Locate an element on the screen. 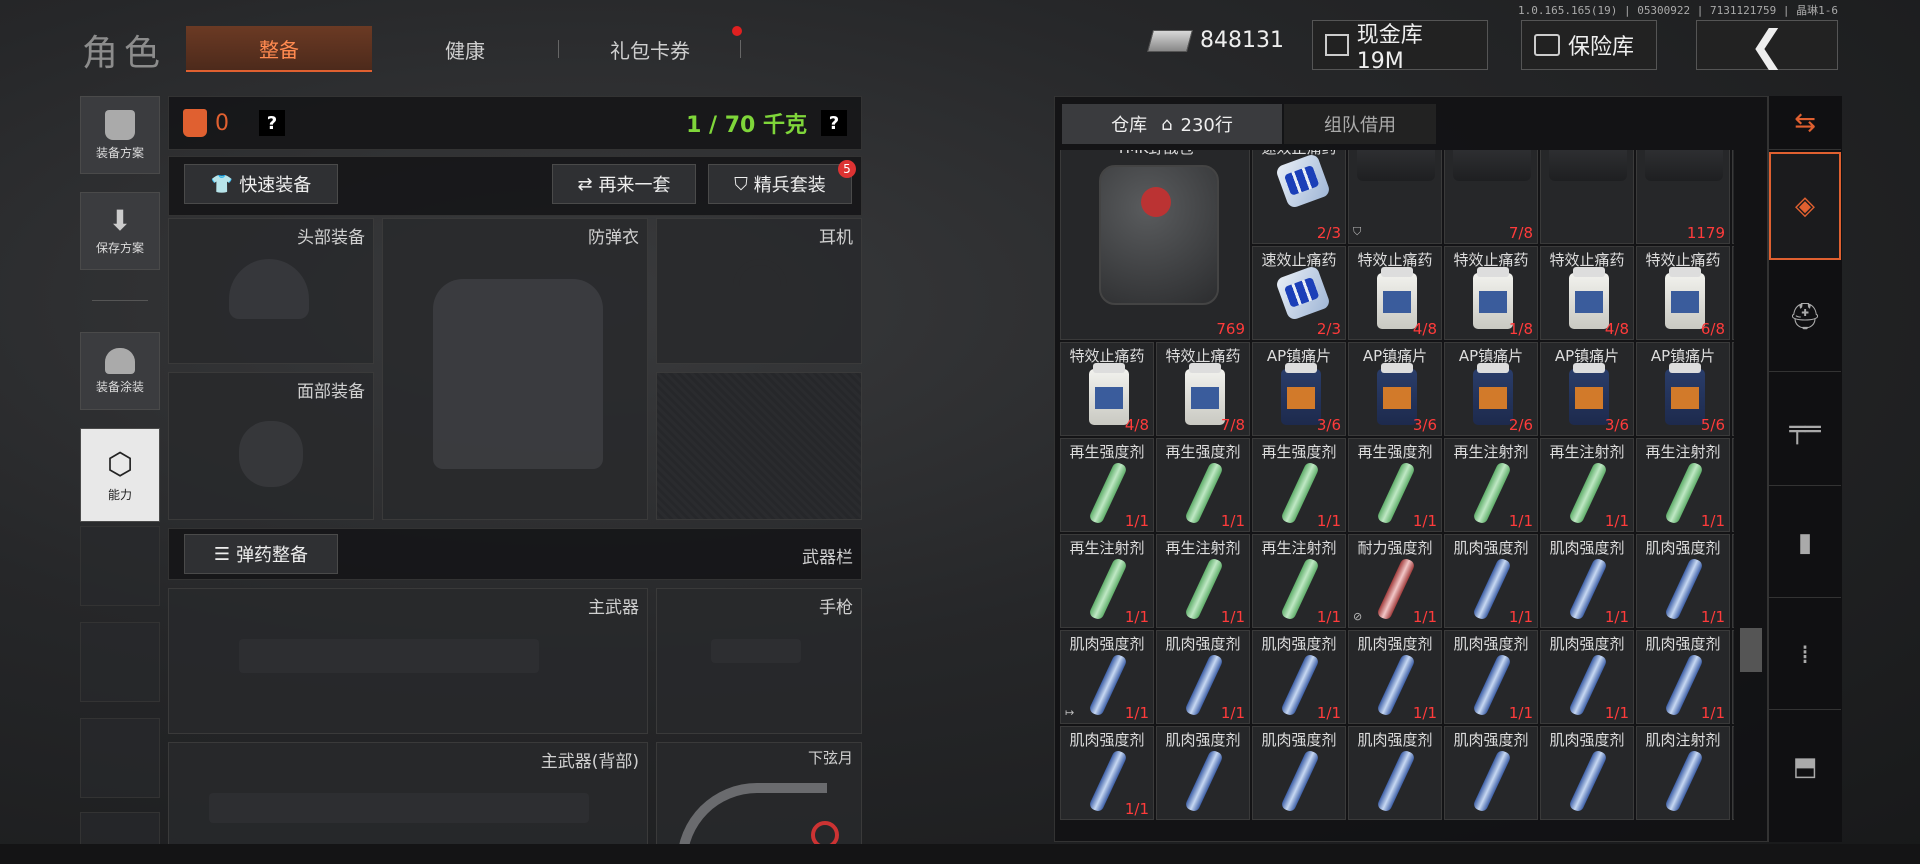 This screenshot has height=864, width=1920. quick-equip-button: 👕 快速装备 is located at coordinates (261, 184).